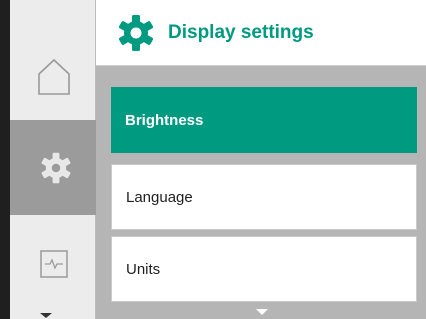 This screenshot has width=426, height=319. I want to click on sidebar-item-monitor, so click(54, 264).